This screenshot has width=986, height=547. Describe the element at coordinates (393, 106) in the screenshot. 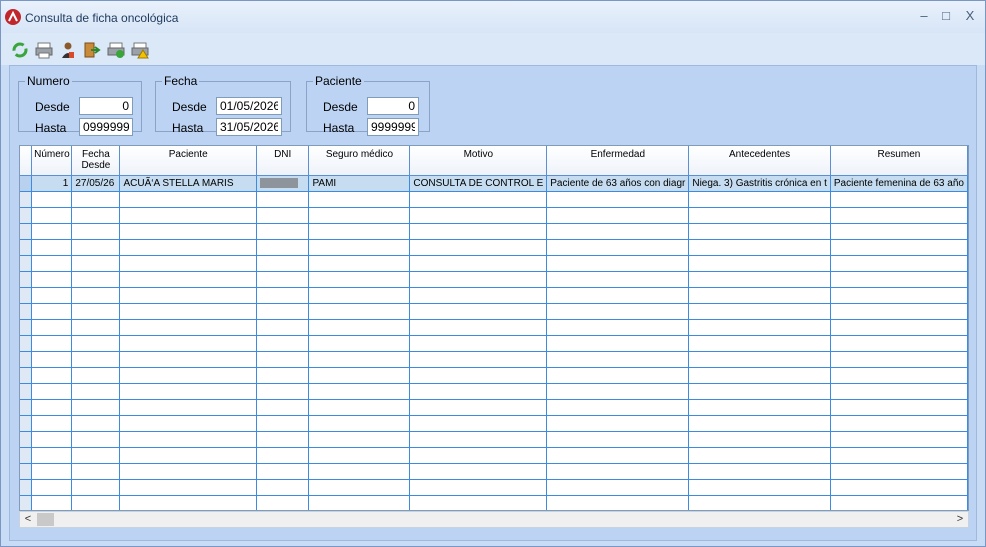

I see `paciente-desde-input` at that location.